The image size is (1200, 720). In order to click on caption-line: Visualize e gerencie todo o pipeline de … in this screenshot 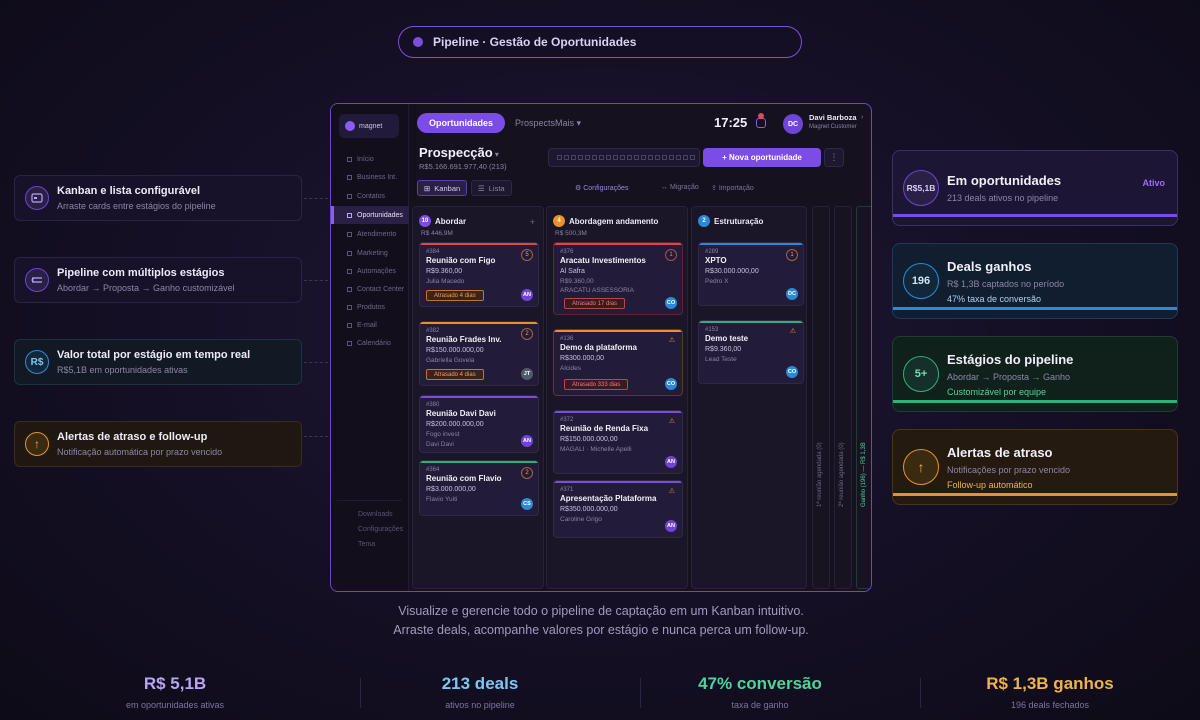, I will do `click(601, 611)`.